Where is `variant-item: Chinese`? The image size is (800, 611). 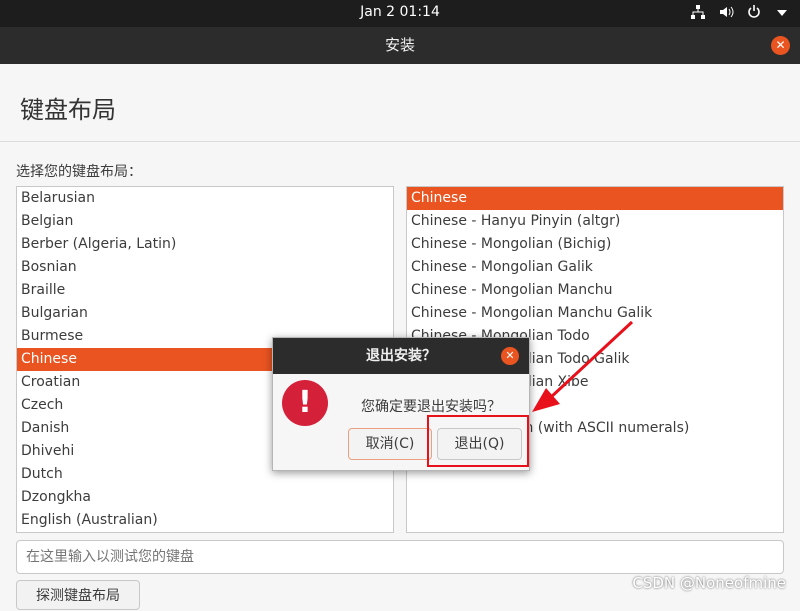 variant-item: Chinese is located at coordinates (595, 198).